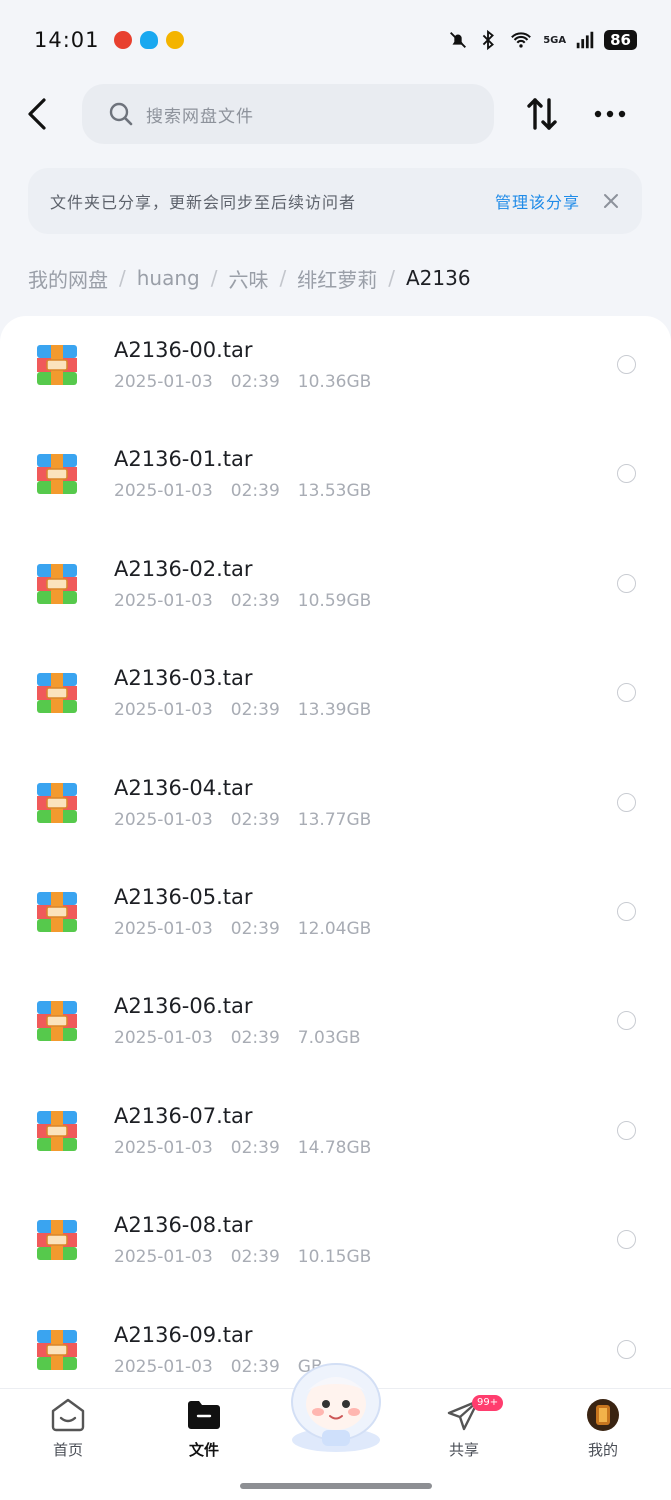 Image resolution: width=671 pixels, height=1500 pixels. Describe the element at coordinates (602, 1450) in the screenshot. I see `tab-label: 我的` at that location.